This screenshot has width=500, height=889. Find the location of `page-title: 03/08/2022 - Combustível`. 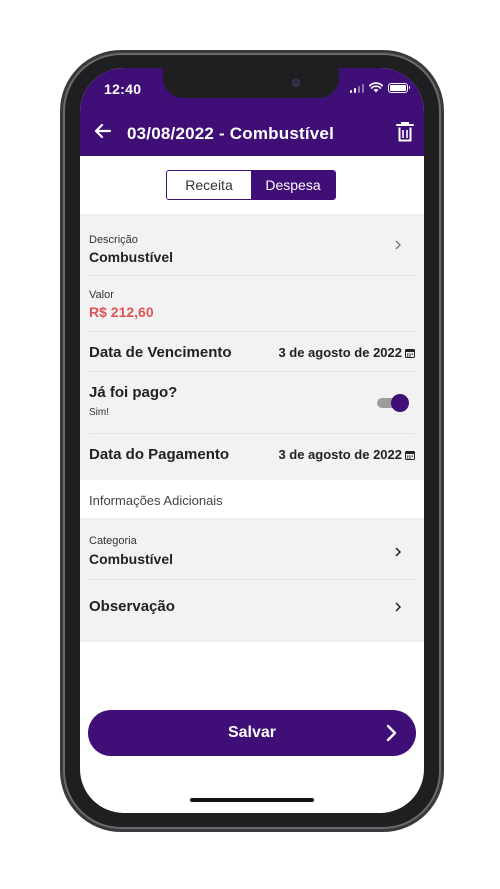

page-title: 03/08/2022 - Combustível is located at coordinates (231, 133).